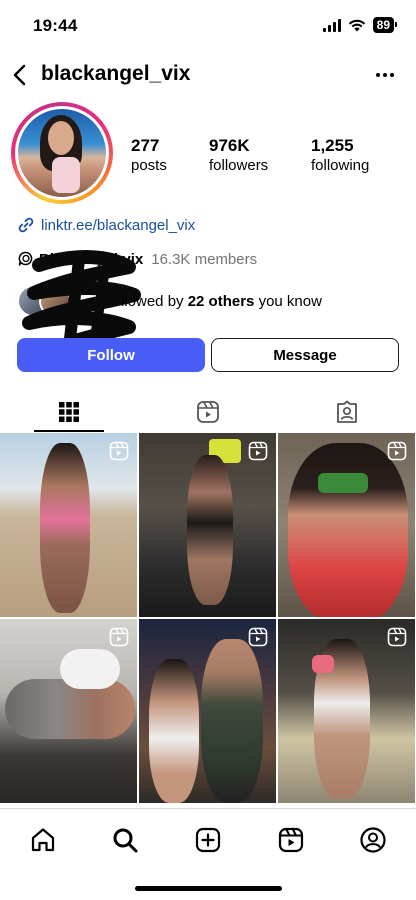  Describe the element at coordinates (145, 145) in the screenshot. I see `posts-count: 277` at that location.